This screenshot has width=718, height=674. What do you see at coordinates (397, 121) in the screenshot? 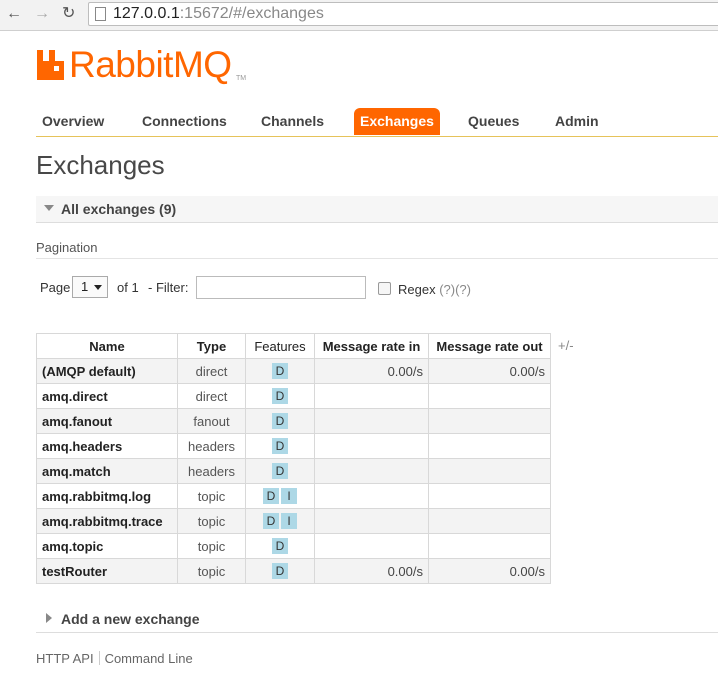
I see `tab-exchanges: Exchanges` at bounding box center [397, 121].